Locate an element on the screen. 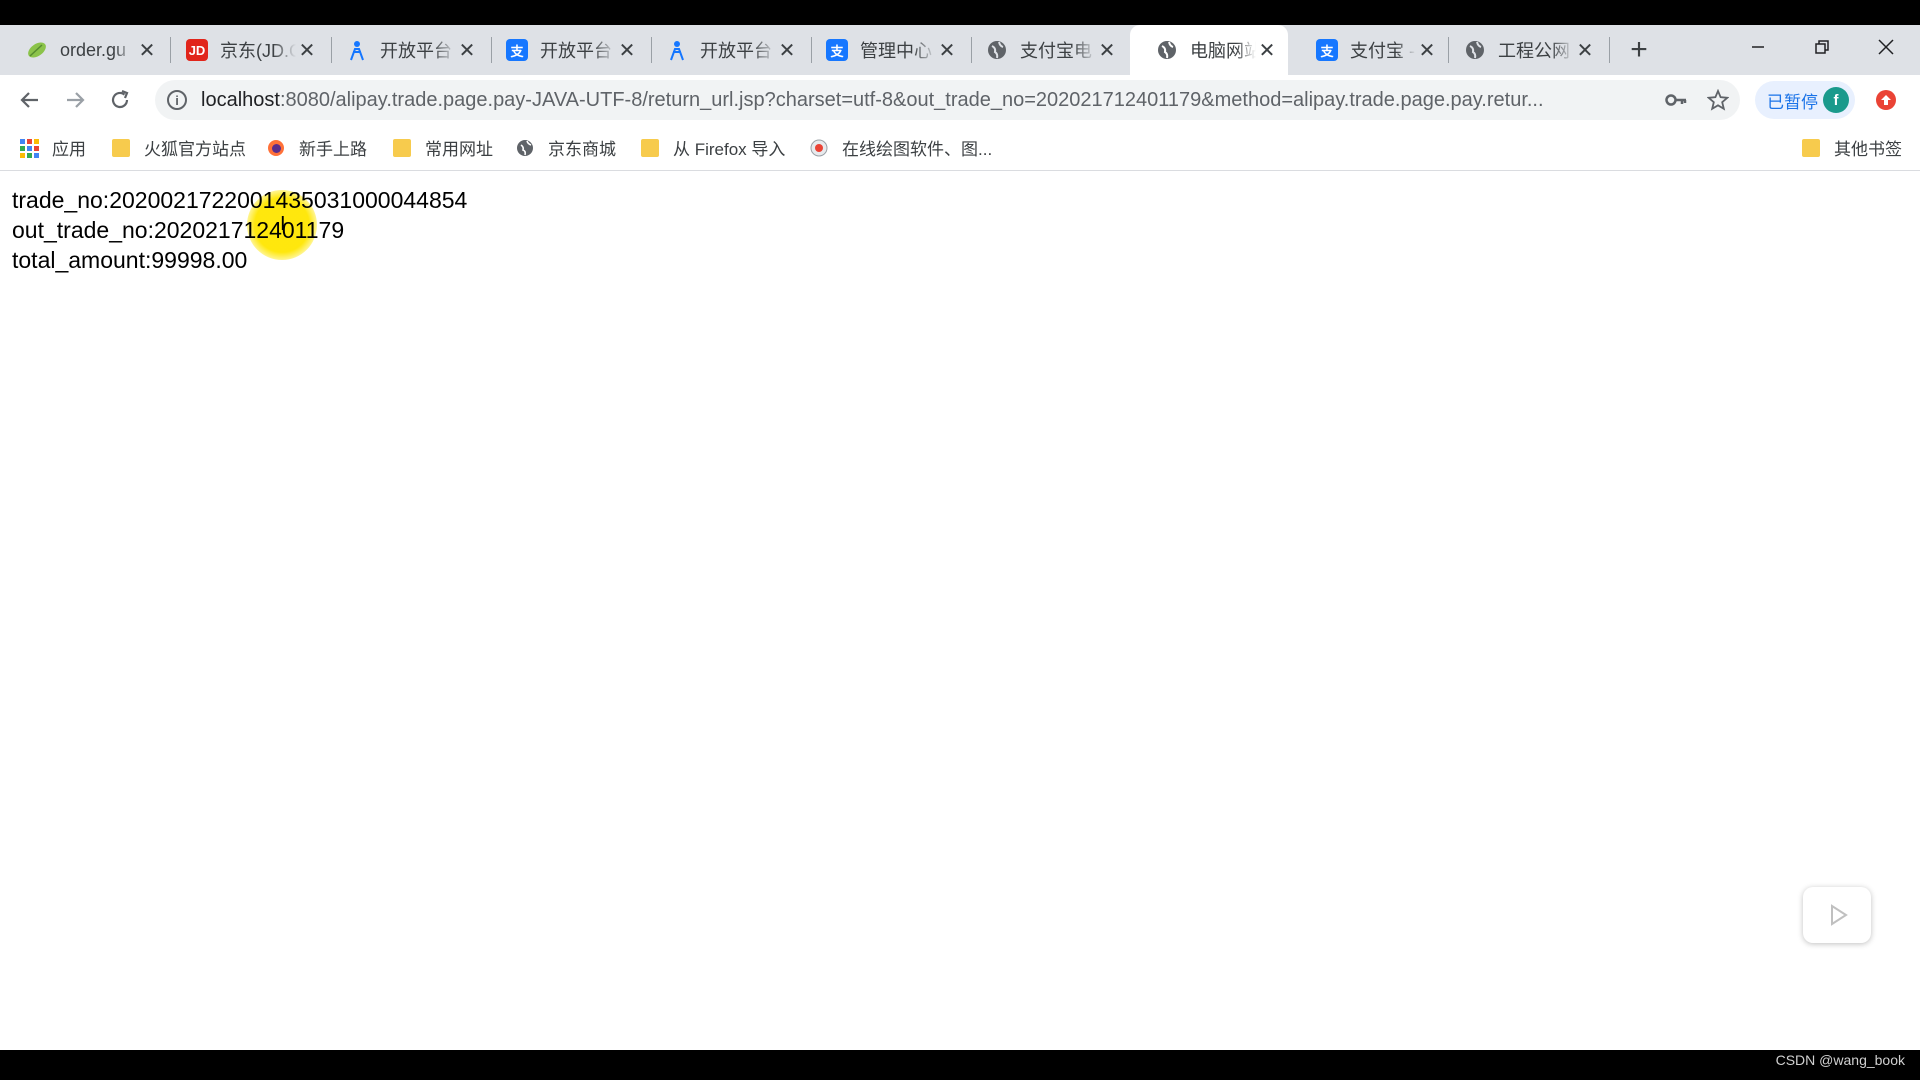 The width and height of the screenshot is (1920, 1080). minimize-button is located at coordinates (1758, 47).